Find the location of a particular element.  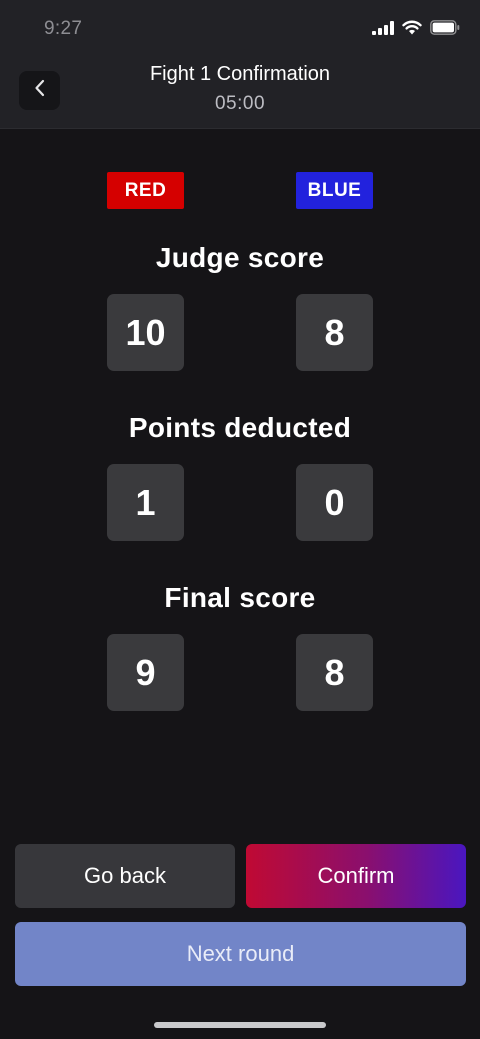

page-title: Fight 1 Confirmation is located at coordinates (240, 74).